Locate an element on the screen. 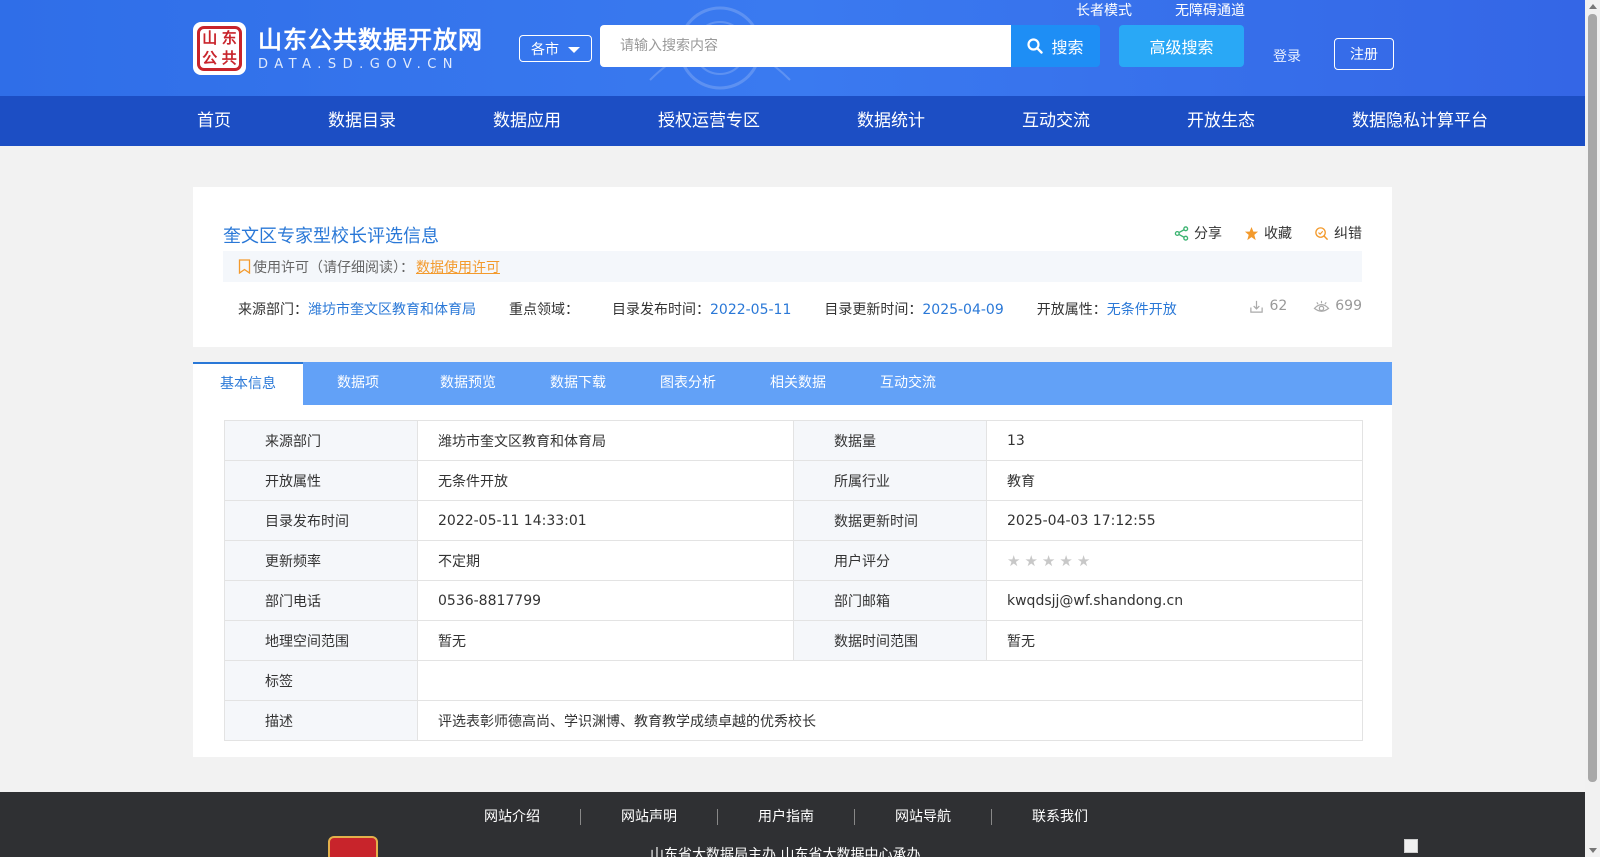  cell-label: 标签 is located at coordinates (321, 680).